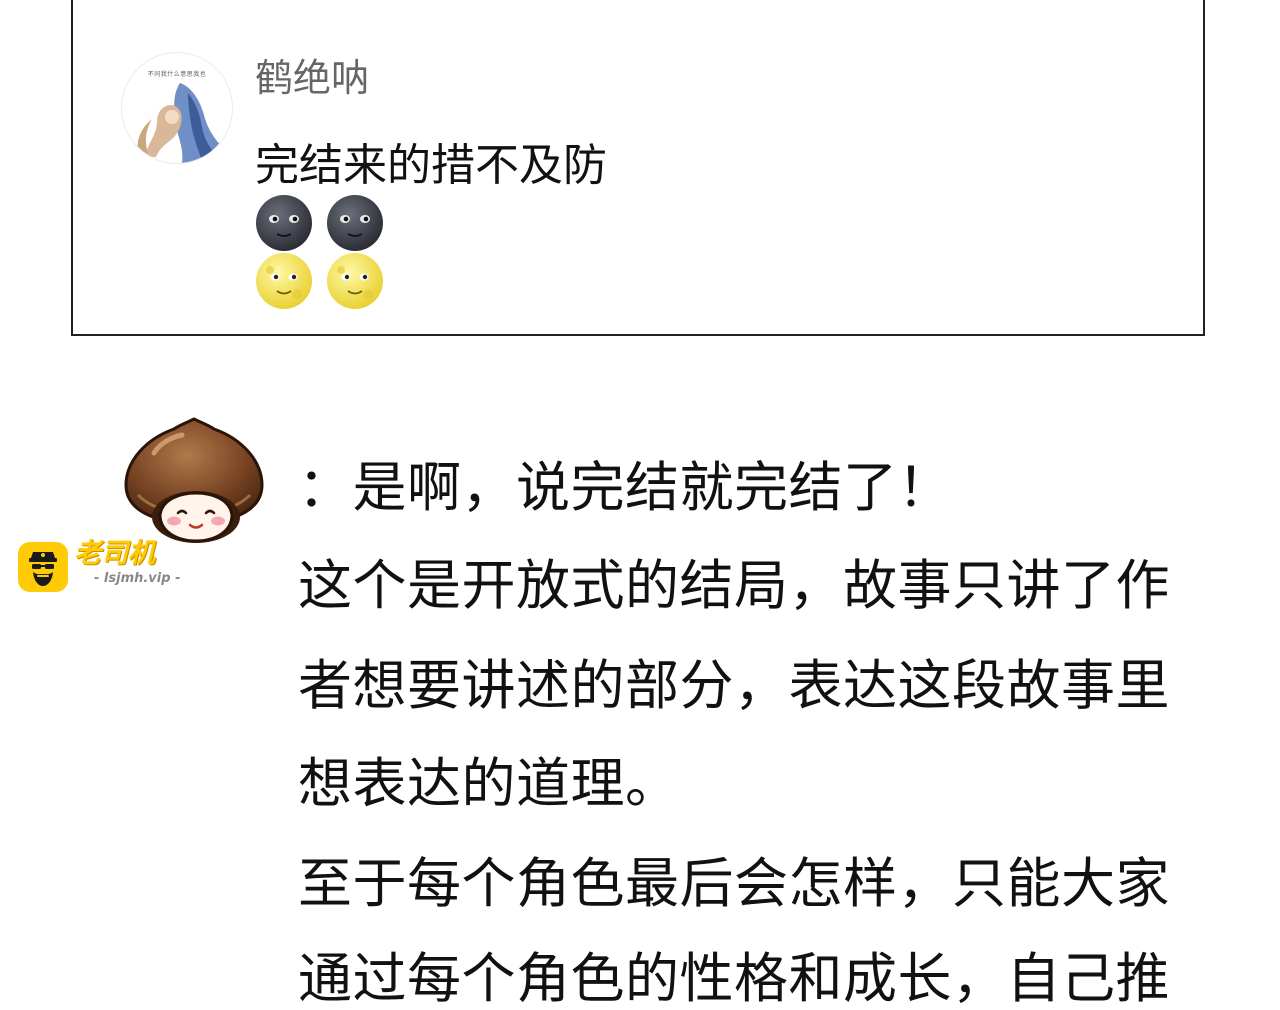  What do you see at coordinates (431, 165) in the screenshot?
I see `comment-text: 完结来的措不及防` at bounding box center [431, 165].